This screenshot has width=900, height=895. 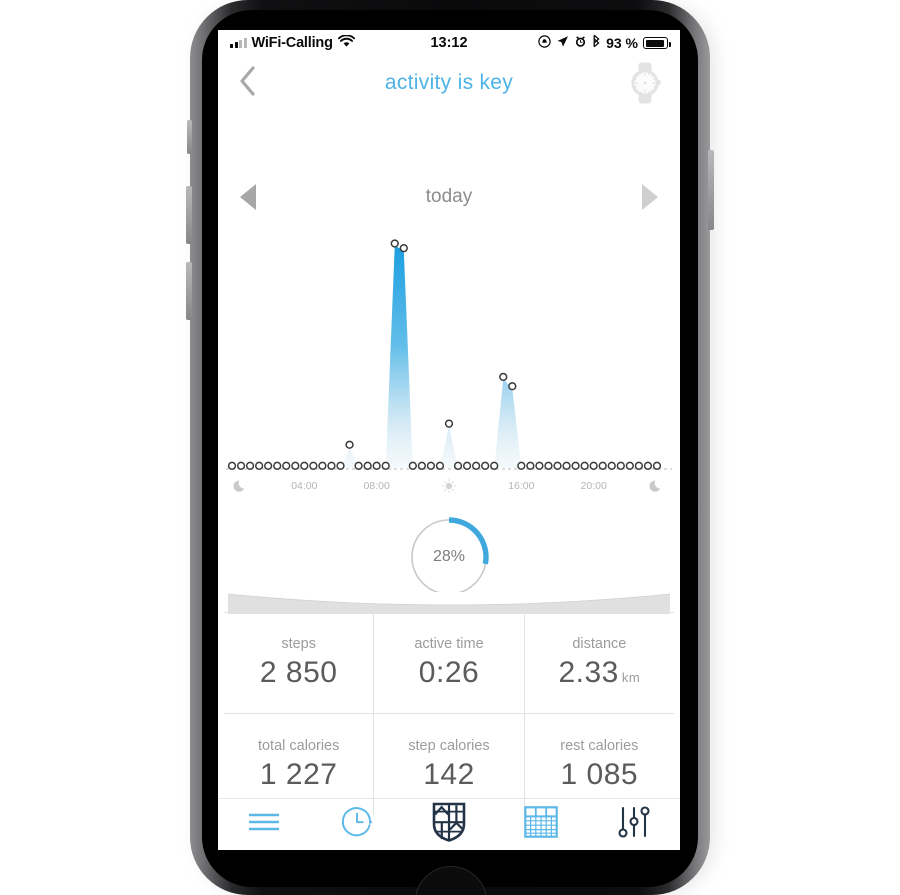 What do you see at coordinates (189, 215) in the screenshot?
I see `volume-up-button` at bounding box center [189, 215].